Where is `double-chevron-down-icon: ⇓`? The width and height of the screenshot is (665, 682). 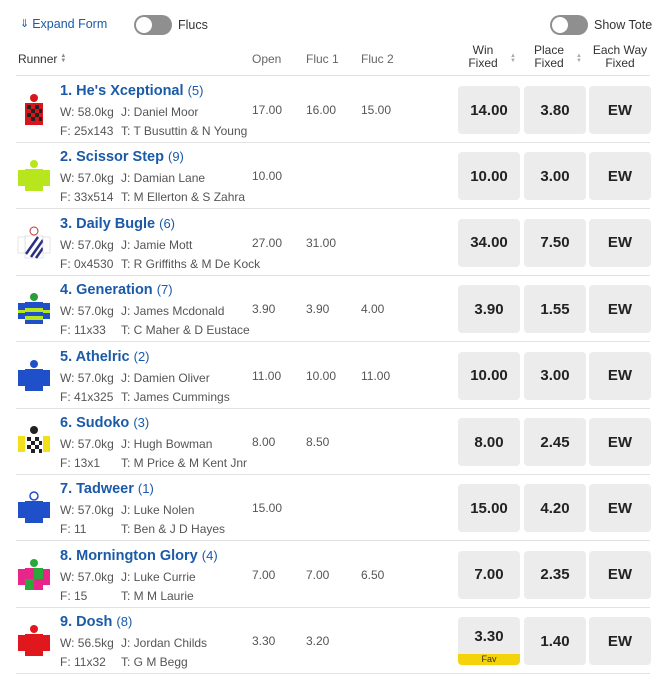 double-chevron-down-icon: ⇓ is located at coordinates (25, 24).